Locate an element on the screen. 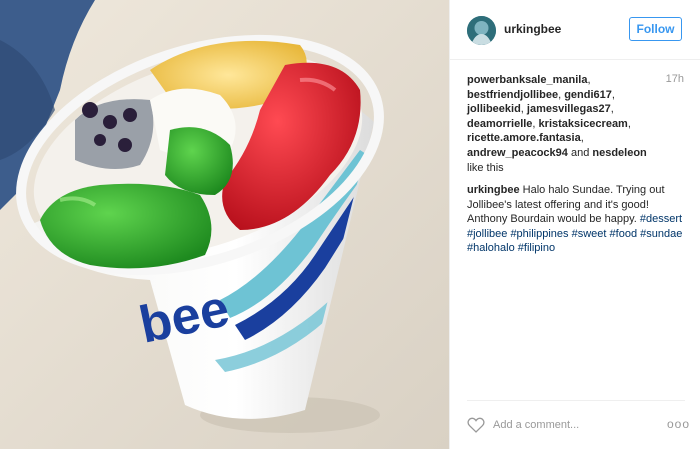 The image size is (700, 449). hashtag-sweet: #sweet is located at coordinates (589, 234).